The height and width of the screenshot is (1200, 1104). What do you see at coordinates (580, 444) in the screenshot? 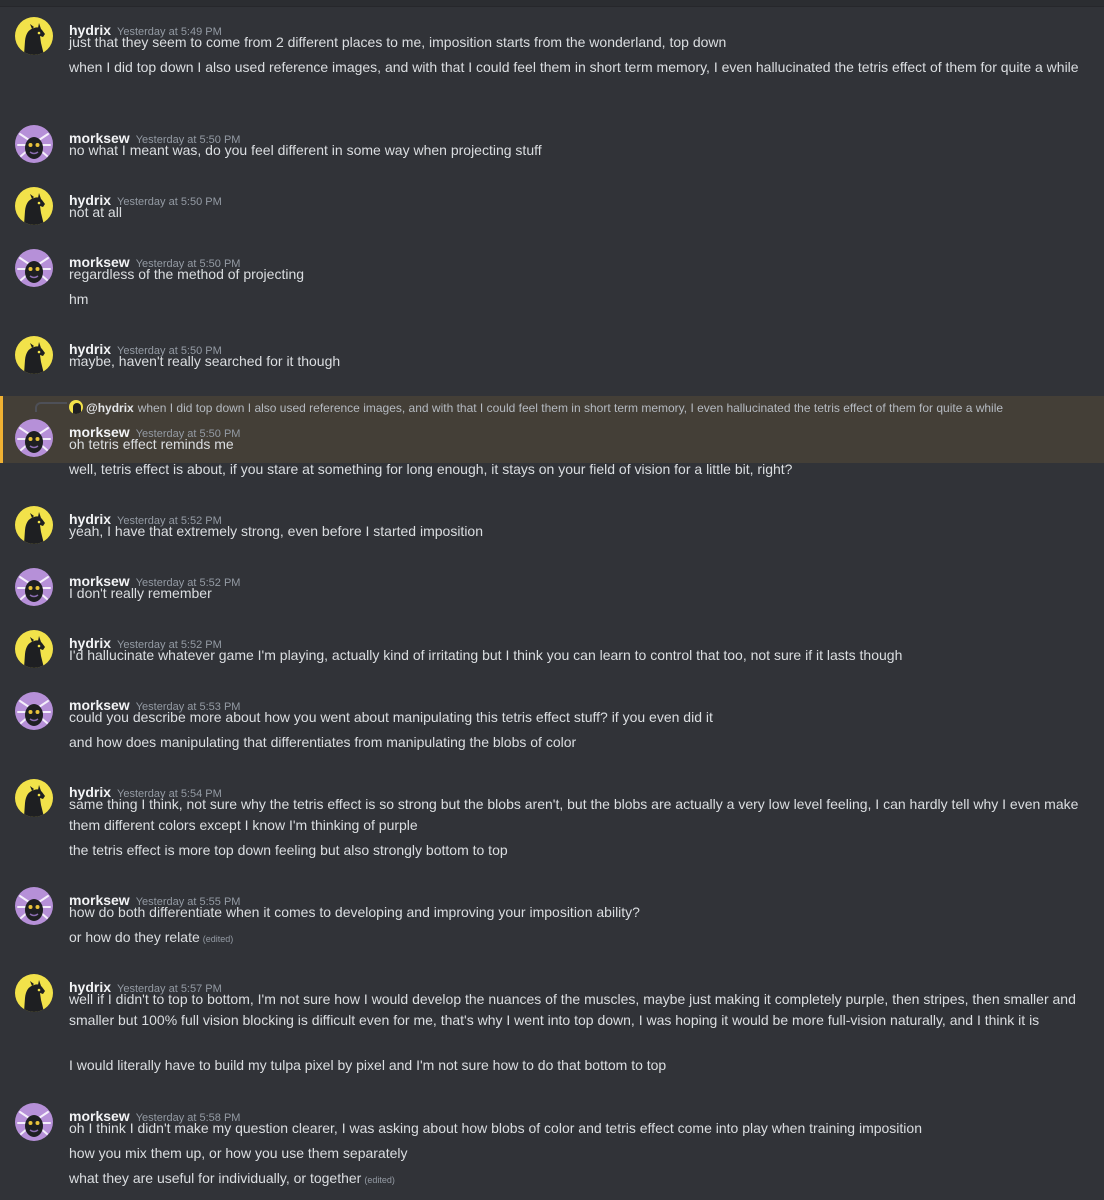
I see `message-content: oh tetris effect reminds me` at bounding box center [580, 444].